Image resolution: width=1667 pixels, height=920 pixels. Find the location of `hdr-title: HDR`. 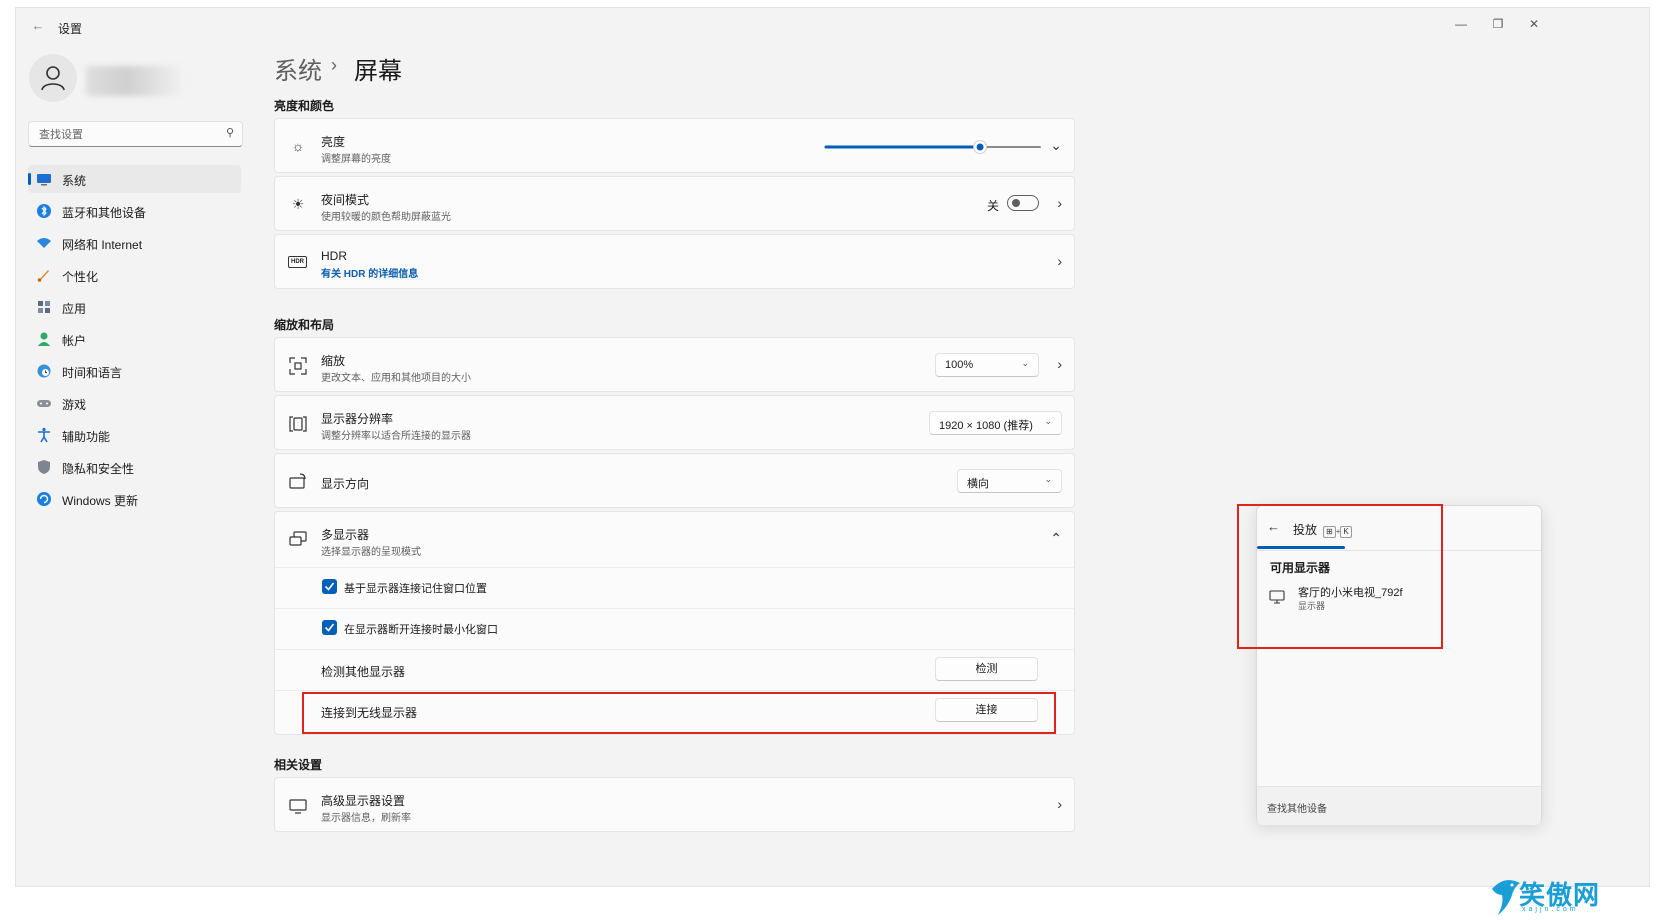

hdr-title: HDR is located at coordinates (334, 256).